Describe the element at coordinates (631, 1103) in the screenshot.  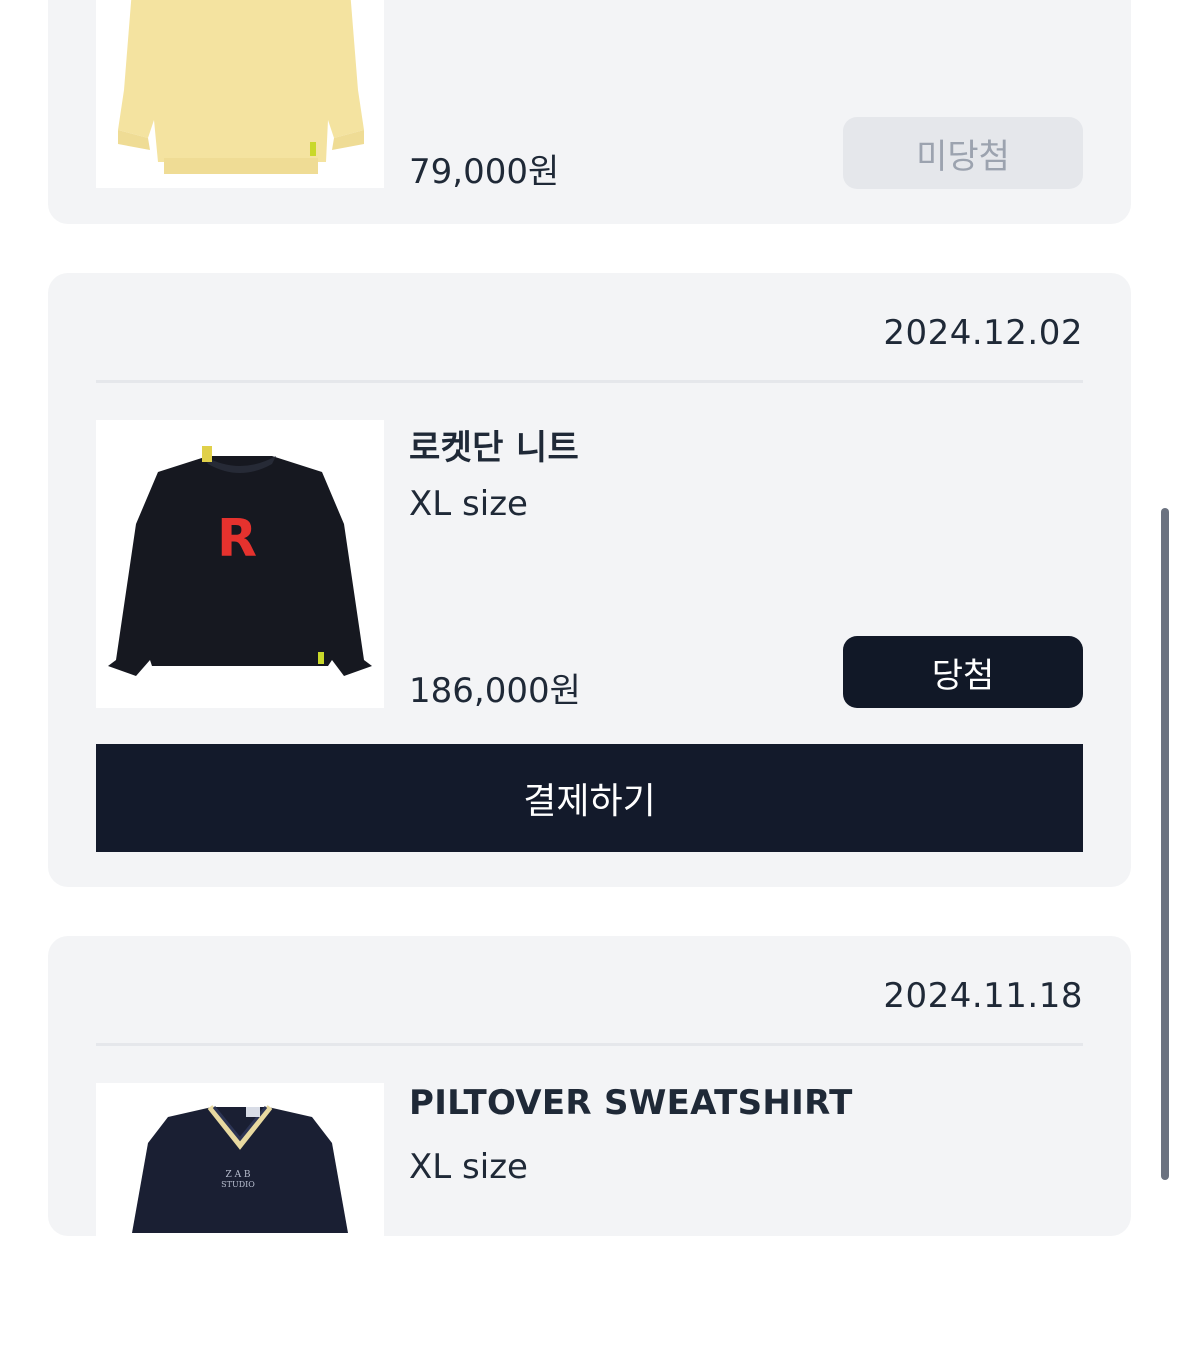
I see `product-name: PILTOVER SWEATSHIRT` at that location.